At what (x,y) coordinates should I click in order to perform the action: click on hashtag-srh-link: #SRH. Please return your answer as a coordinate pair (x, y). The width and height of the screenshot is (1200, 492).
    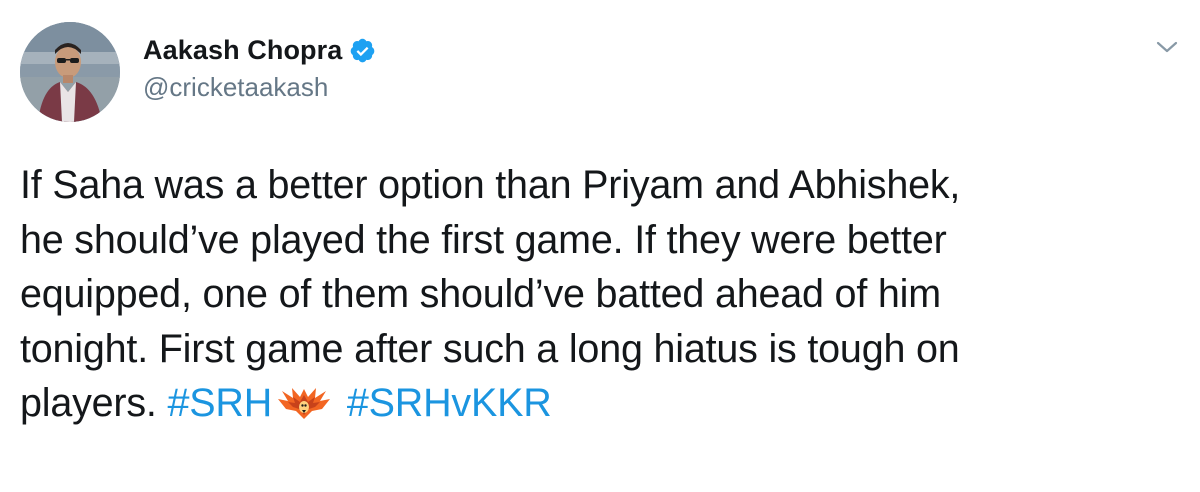
    Looking at the image, I should click on (220, 403).